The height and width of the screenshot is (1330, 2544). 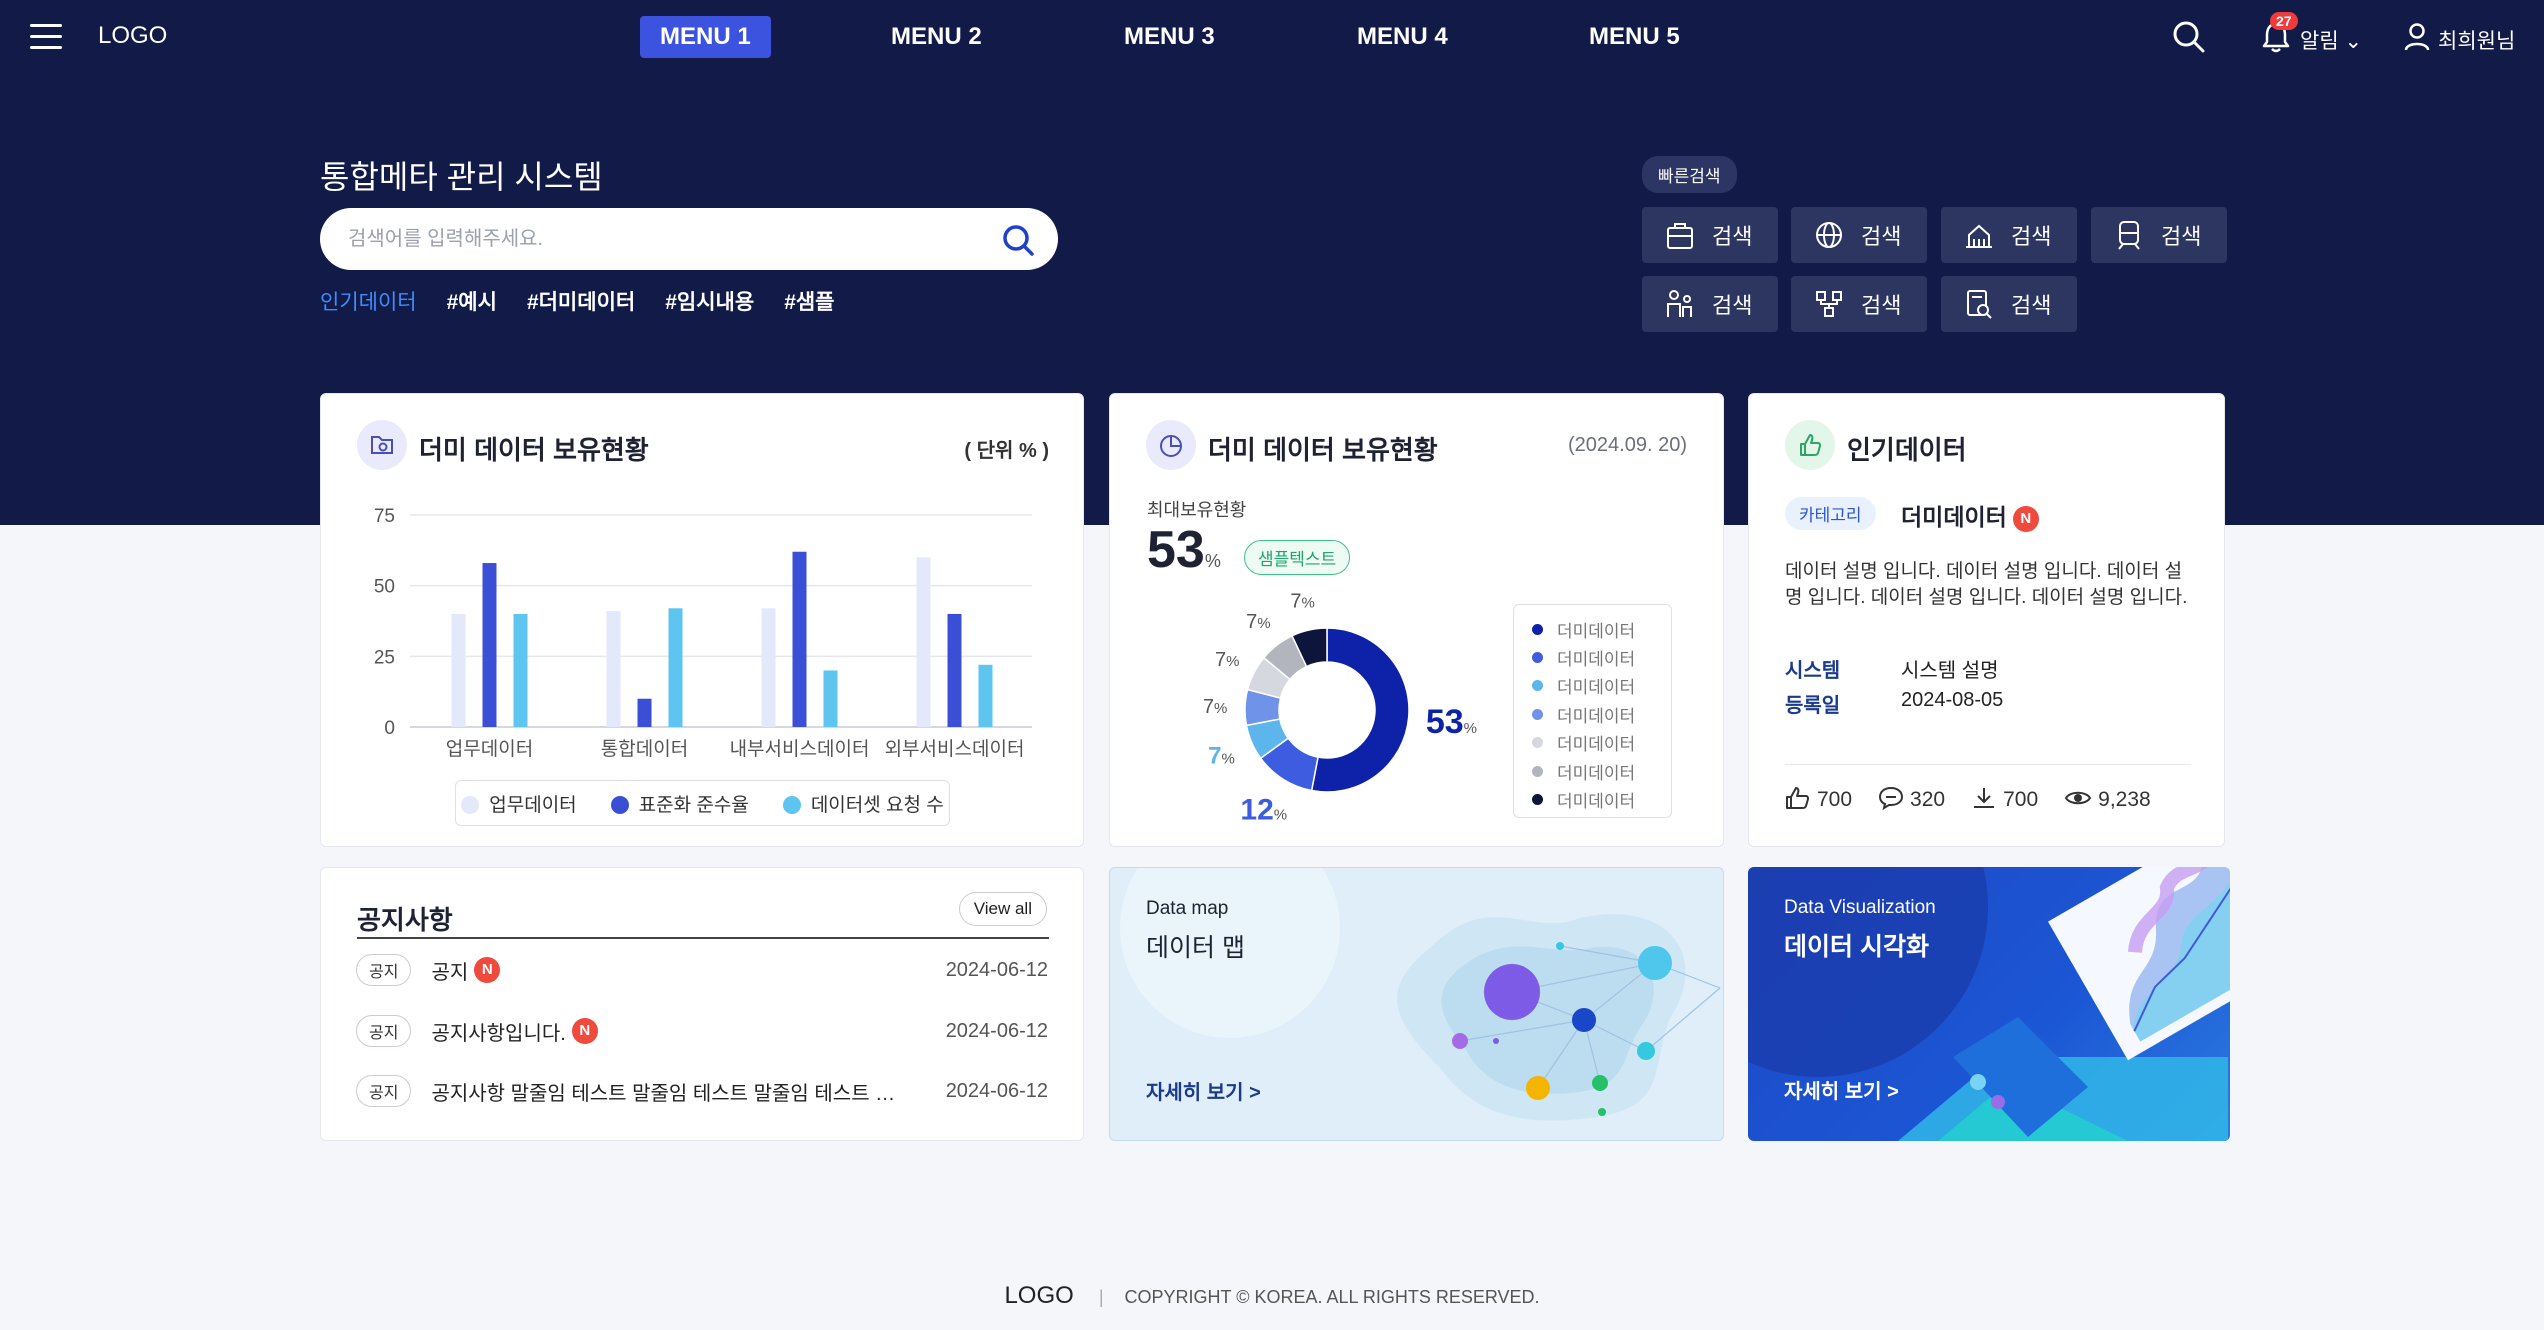 I want to click on likes-stat: 700, so click(x=1818, y=799).